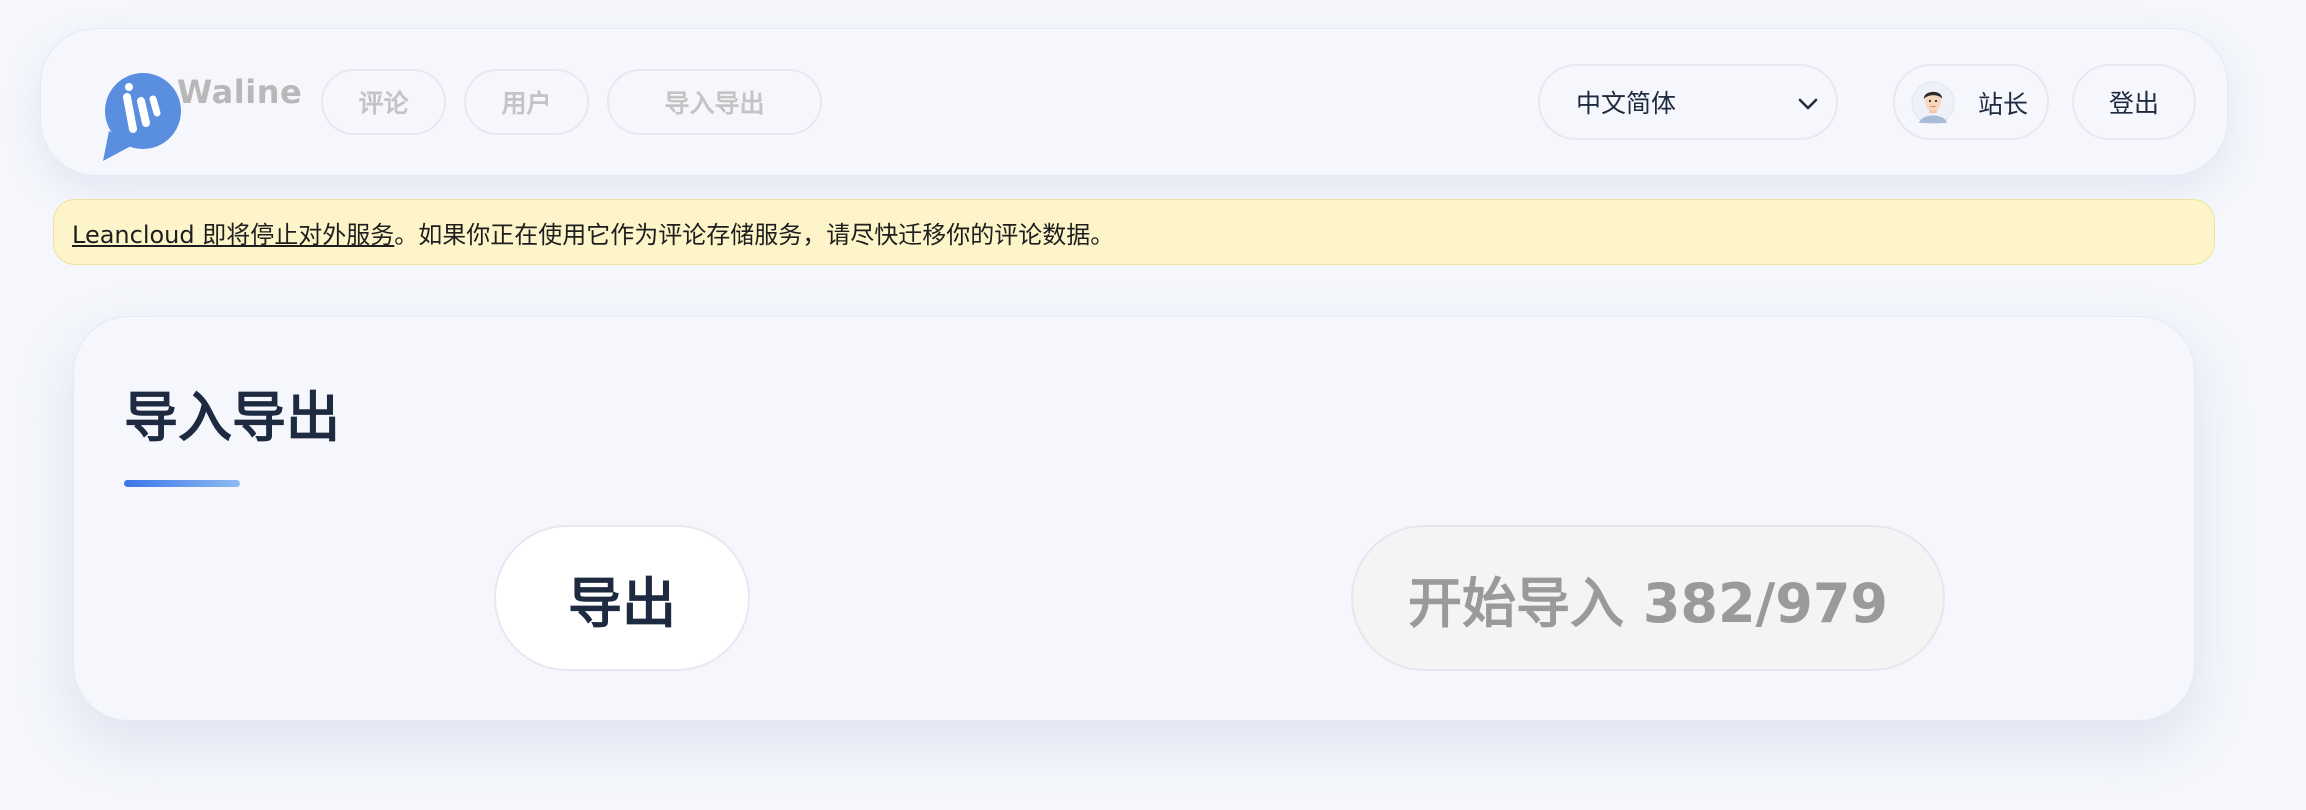 The height and width of the screenshot is (810, 2306). I want to click on language-select: 中文简体, so click(1688, 102).